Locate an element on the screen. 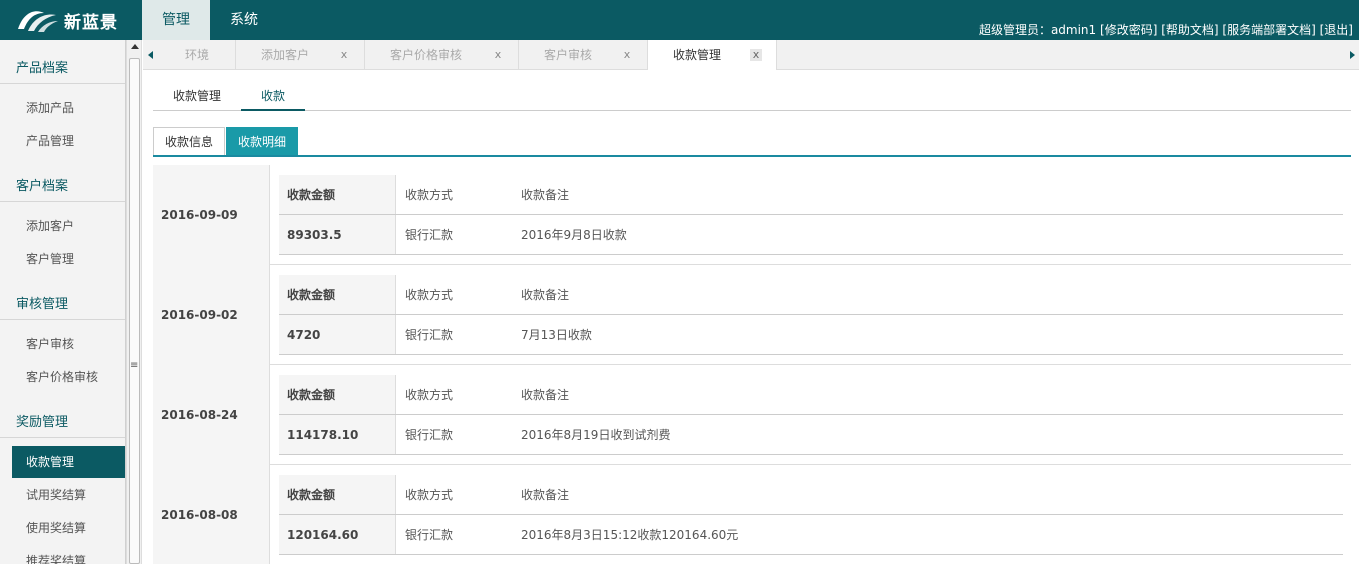 This screenshot has width=1359, height=564. page-tab-environment: 环境 is located at coordinates (198, 55).